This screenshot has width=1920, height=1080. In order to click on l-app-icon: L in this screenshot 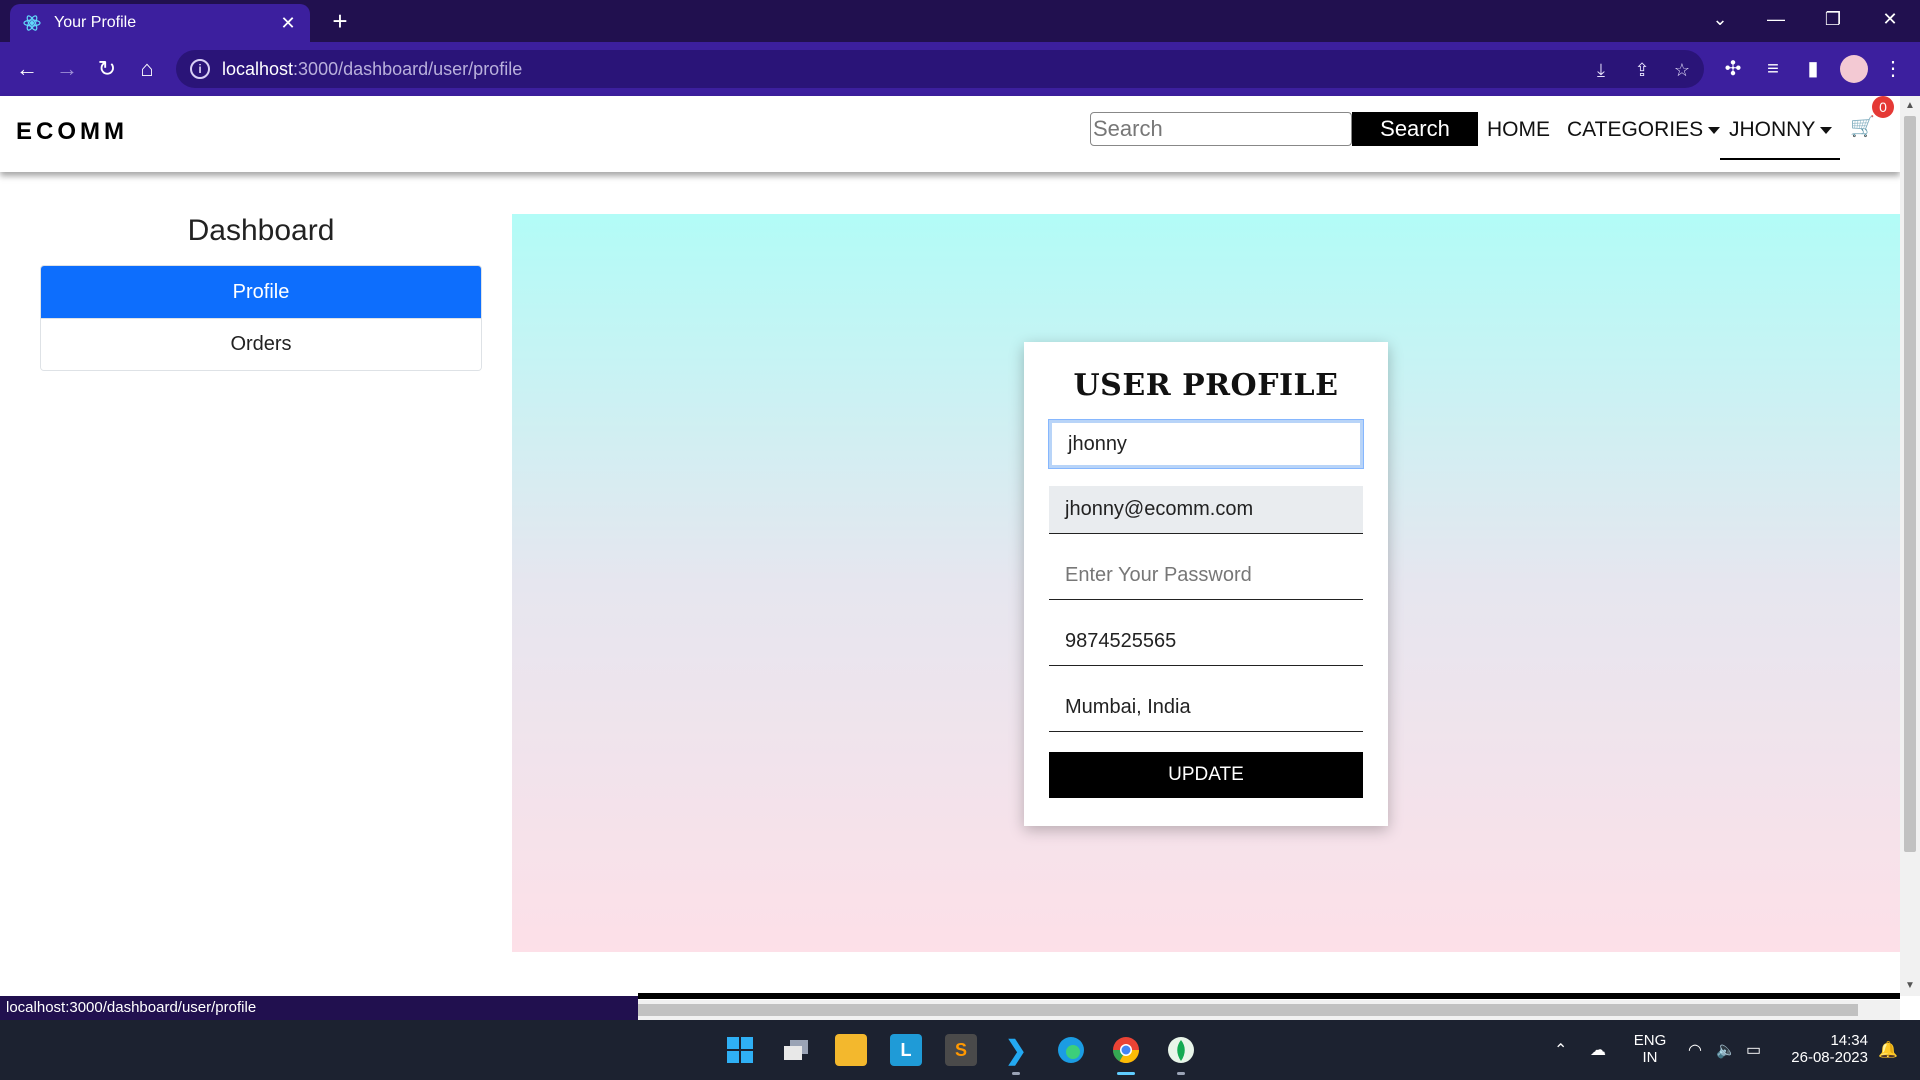, I will do `click(906, 1050)`.